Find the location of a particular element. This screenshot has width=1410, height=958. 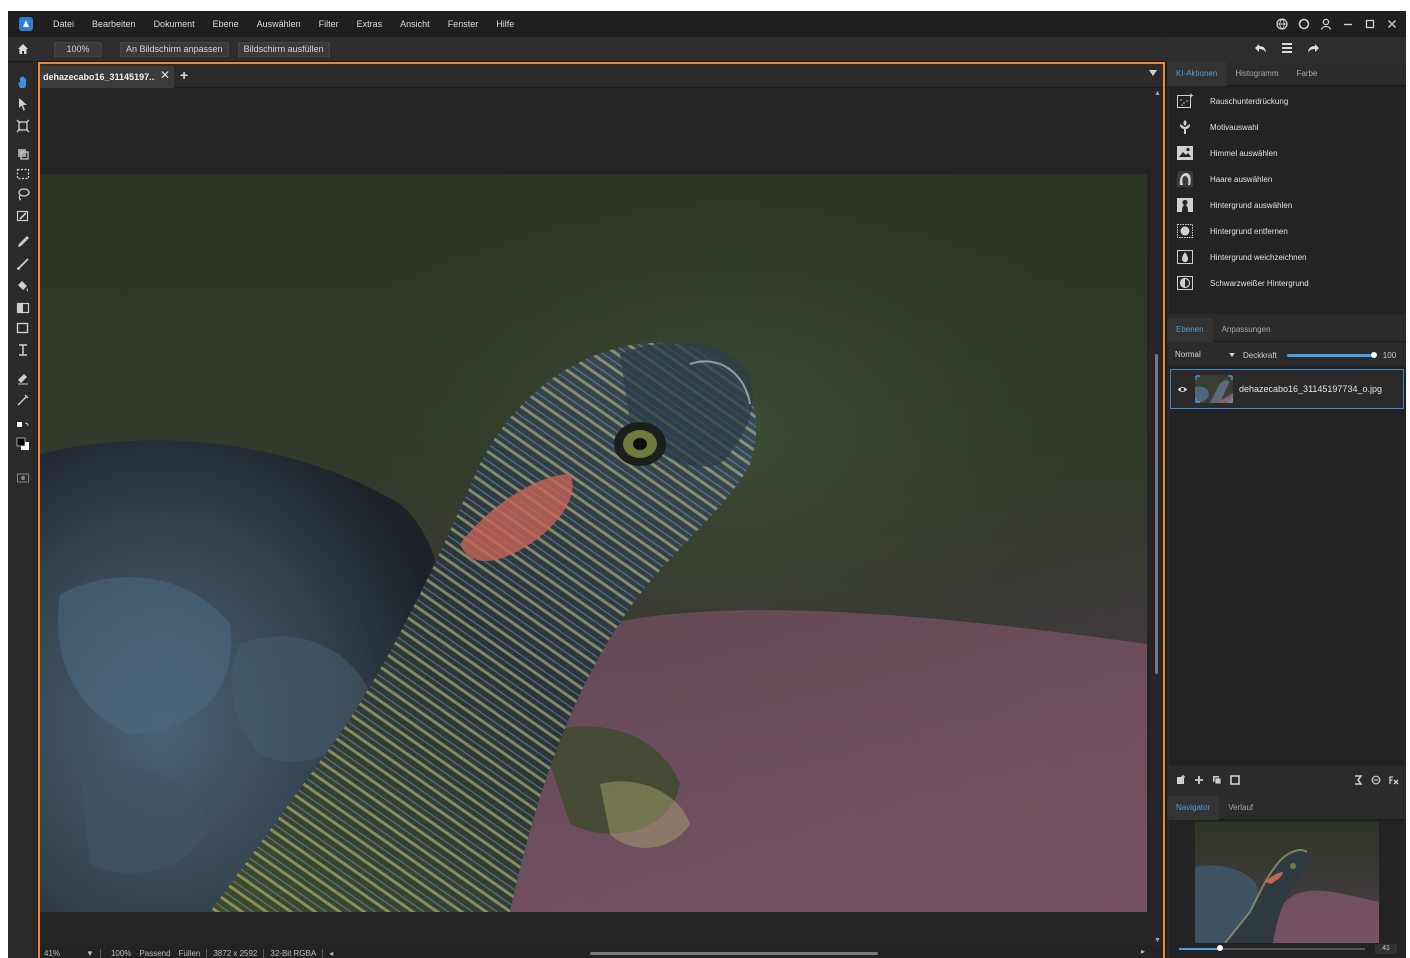

quick-mask-icon is located at coordinates (23, 478).